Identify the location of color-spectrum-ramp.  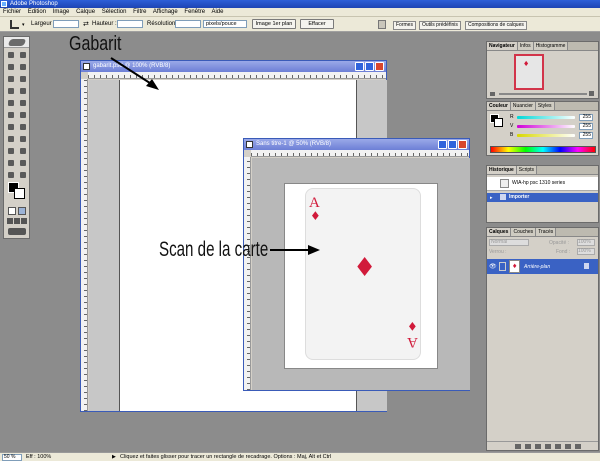
(543, 149).